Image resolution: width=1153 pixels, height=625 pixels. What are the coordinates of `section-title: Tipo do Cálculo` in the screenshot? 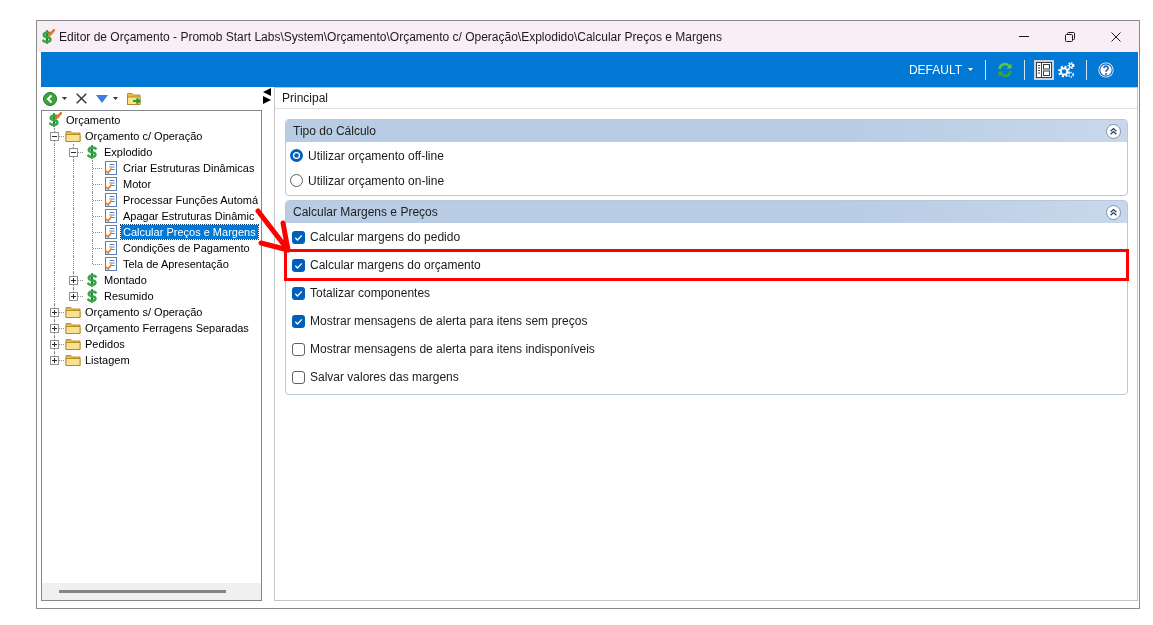 It's located at (334, 131).